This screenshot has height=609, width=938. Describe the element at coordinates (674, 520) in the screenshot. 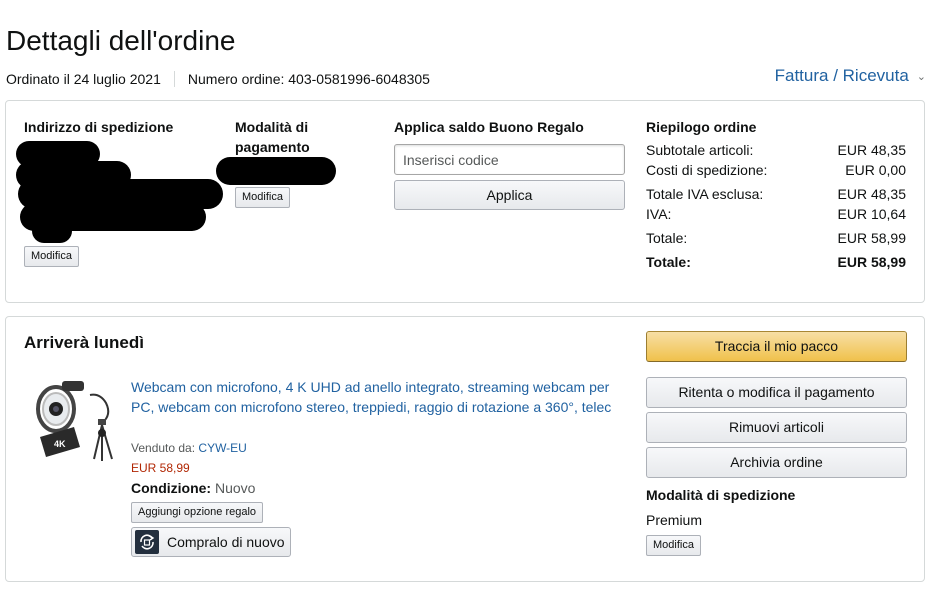

I see `shipping-method-value: Premium` at that location.